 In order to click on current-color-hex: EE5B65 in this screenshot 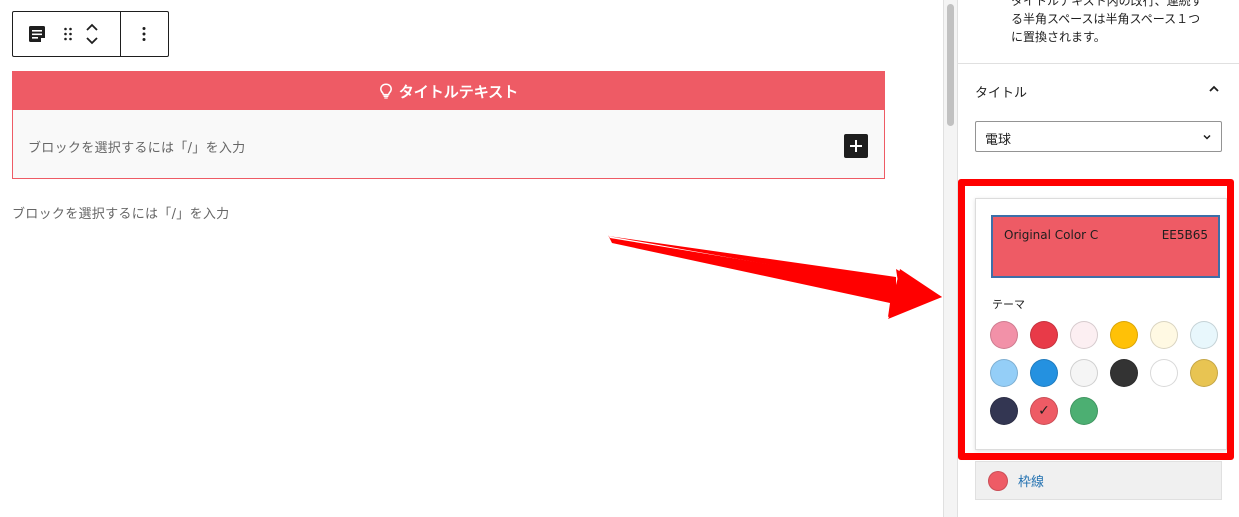, I will do `click(1184, 235)`.